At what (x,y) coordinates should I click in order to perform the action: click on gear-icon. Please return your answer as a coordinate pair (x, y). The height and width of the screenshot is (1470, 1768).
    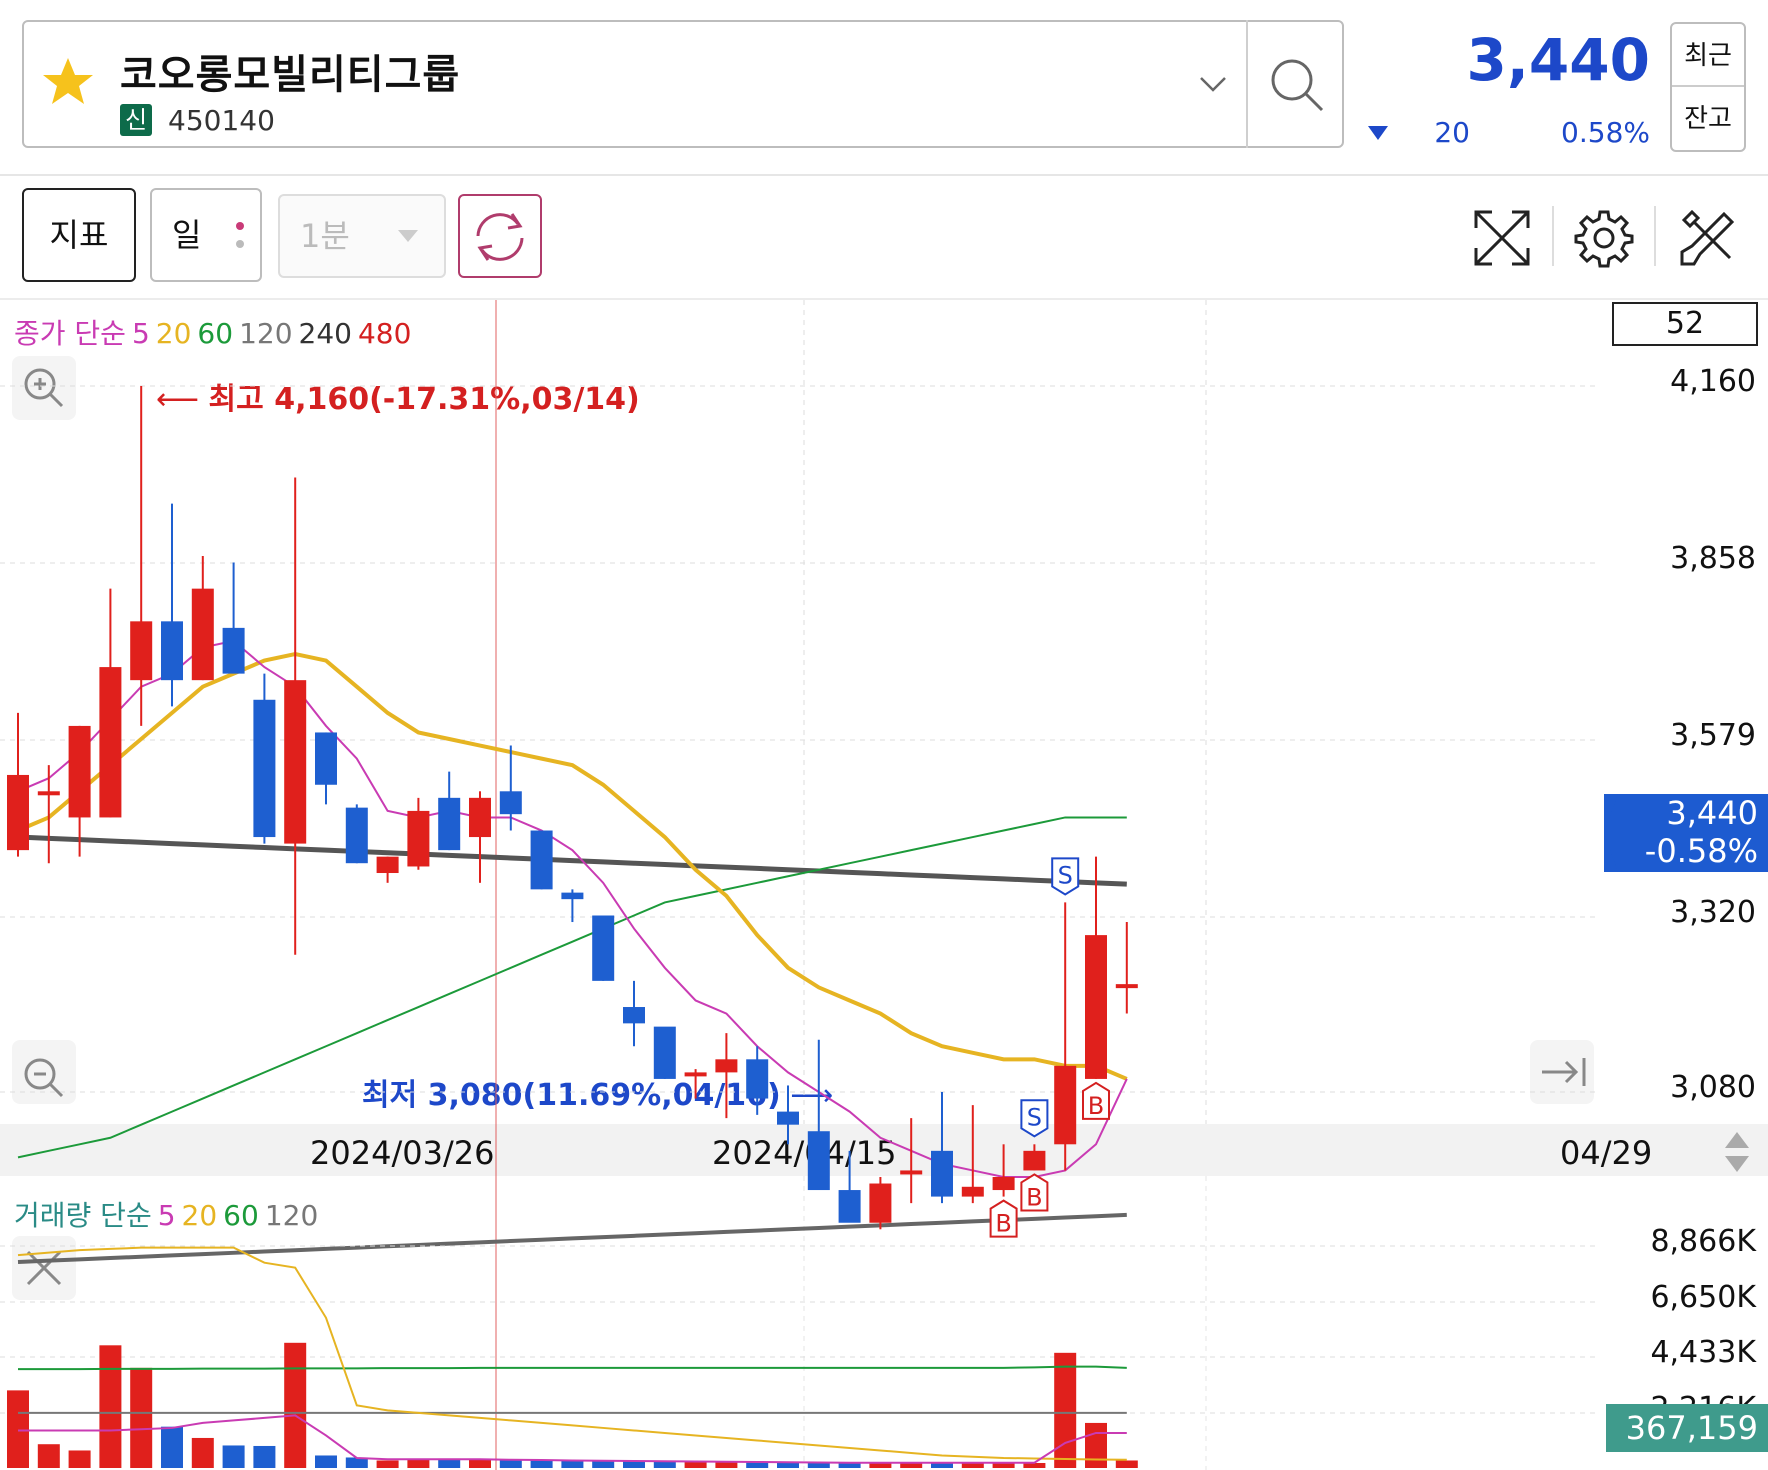
    Looking at the image, I should click on (1604, 238).